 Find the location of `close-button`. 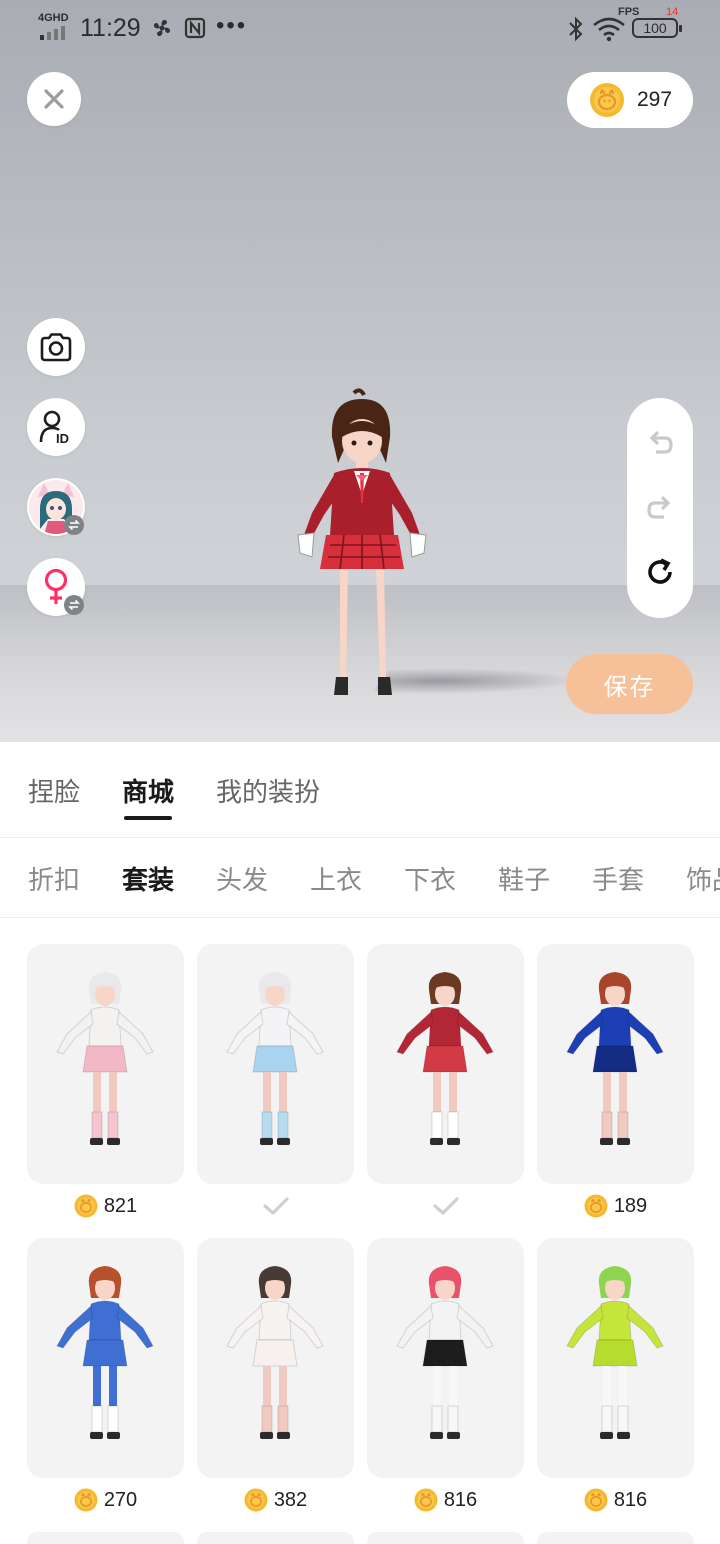

close-button is located at coordinates (54, 99).